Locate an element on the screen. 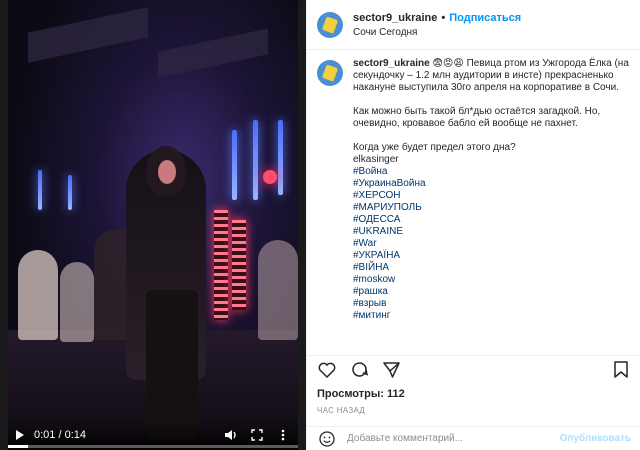 This screenshot has height=450, width=640. video-time: 0:01 / 0:14 is located at coordinates (60, 435).